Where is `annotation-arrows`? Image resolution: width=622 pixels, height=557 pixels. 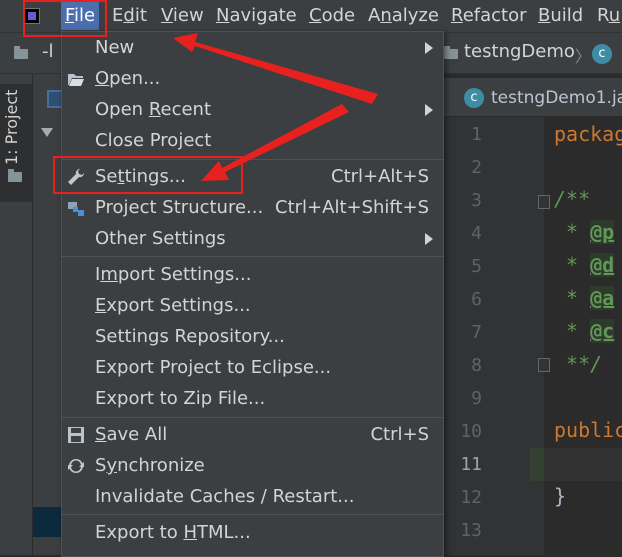
annotation-arrows is located at coordinates (275, 107).